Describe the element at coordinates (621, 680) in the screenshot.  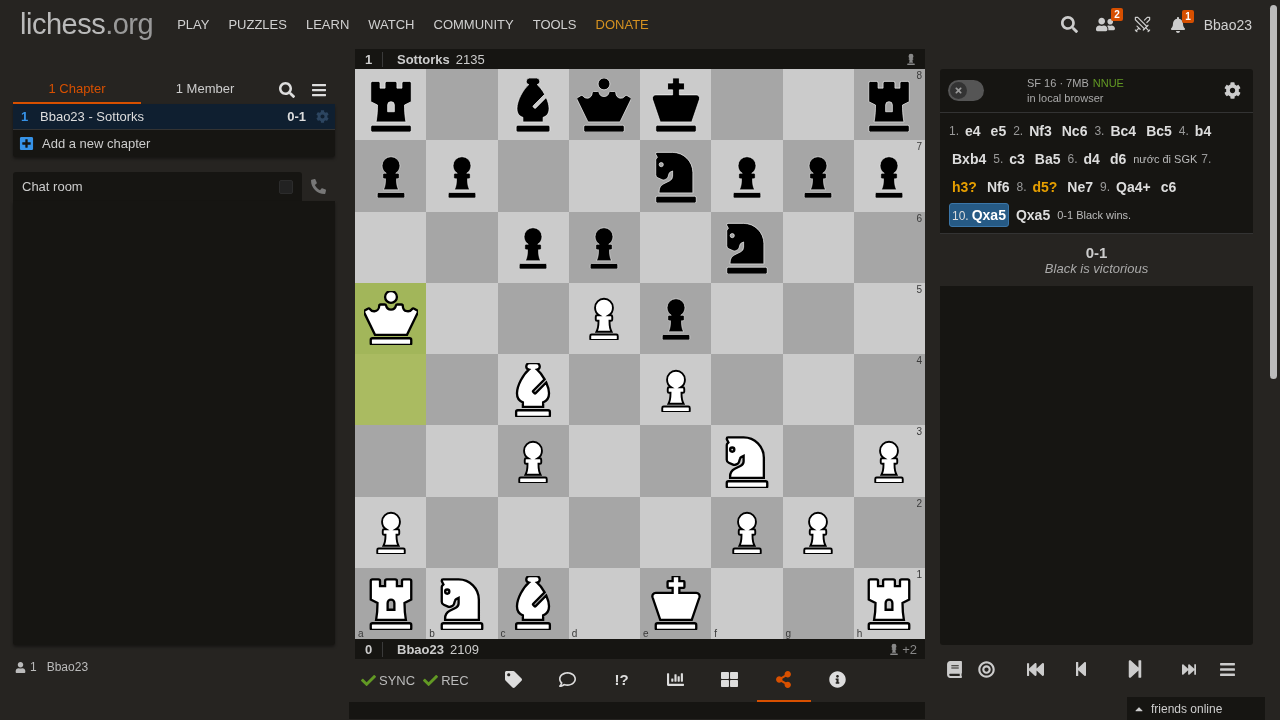
I see `annotation-tab: !?` at that location.